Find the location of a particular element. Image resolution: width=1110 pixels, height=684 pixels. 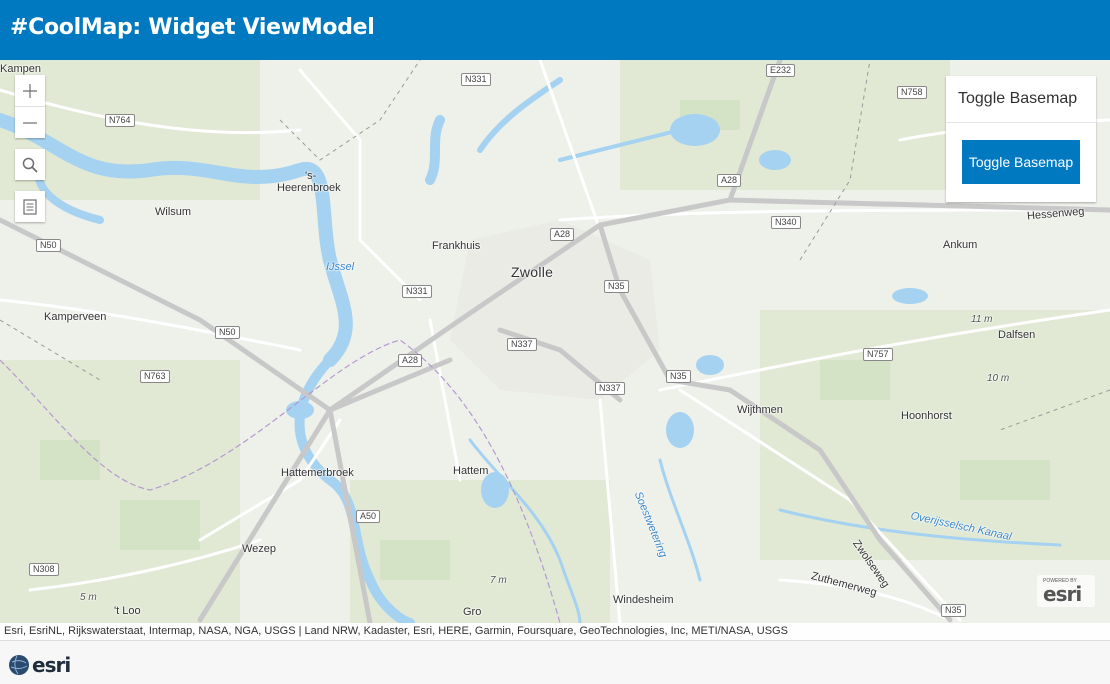

globe-icon is located at coordinates (19, 665).